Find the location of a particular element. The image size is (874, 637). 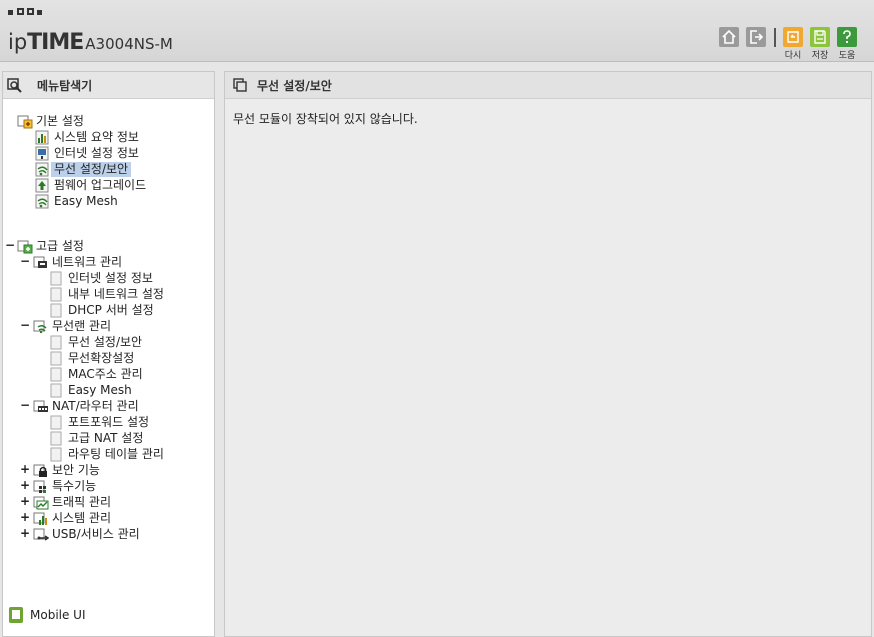

tree-subitem-label: 고급 NAT 설정 is located at coordinates (105, 438).